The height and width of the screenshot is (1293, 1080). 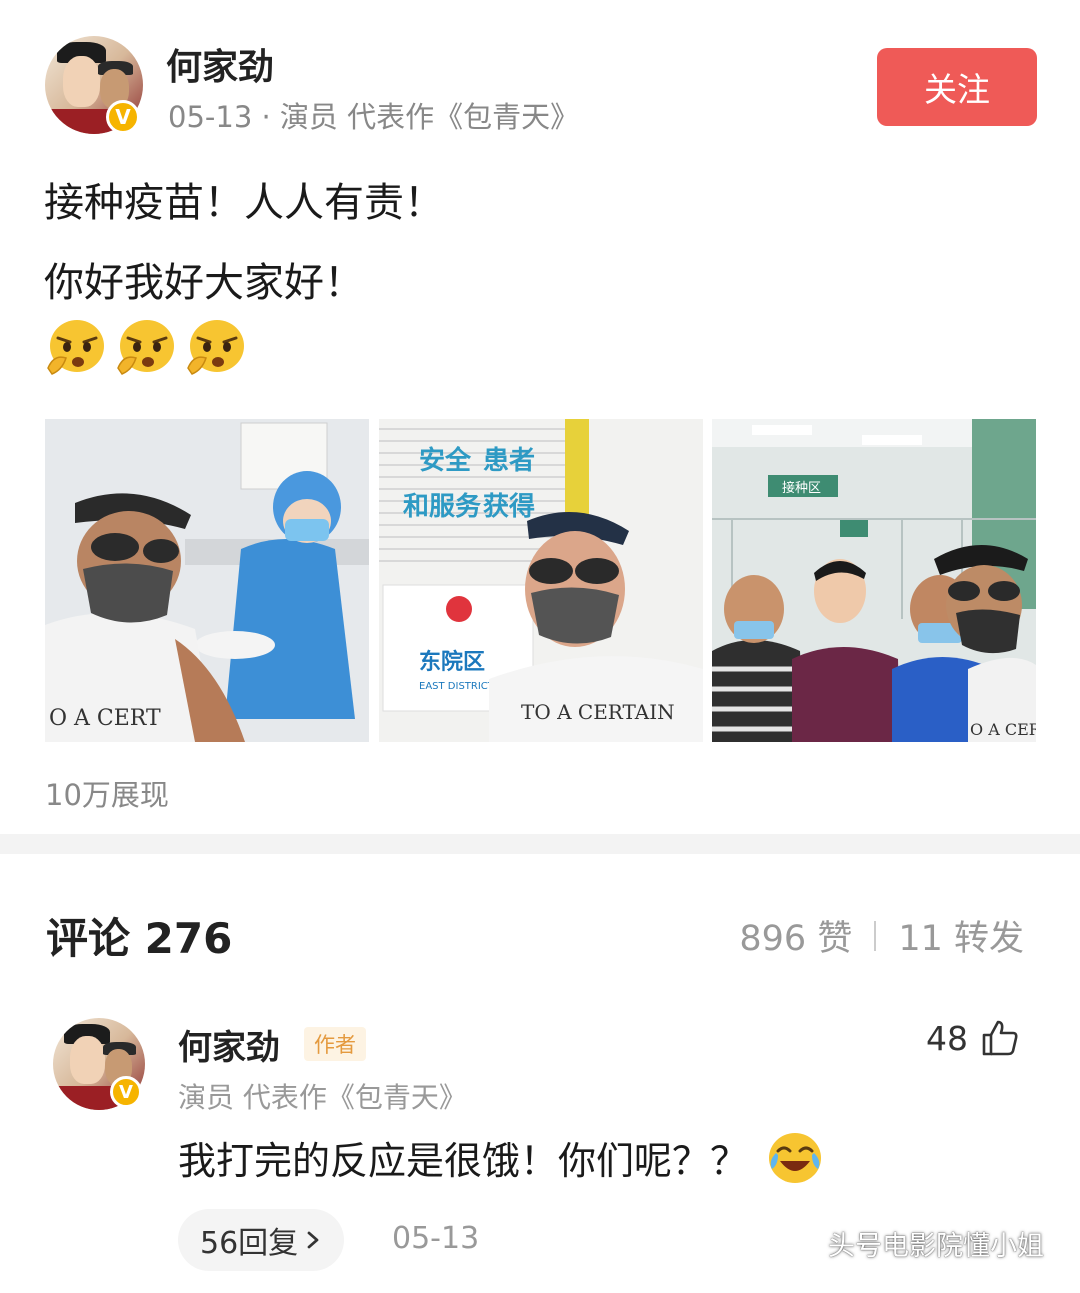 I want to click on shirt-text: TO A CERTAIN, so click(x=598, y=712).